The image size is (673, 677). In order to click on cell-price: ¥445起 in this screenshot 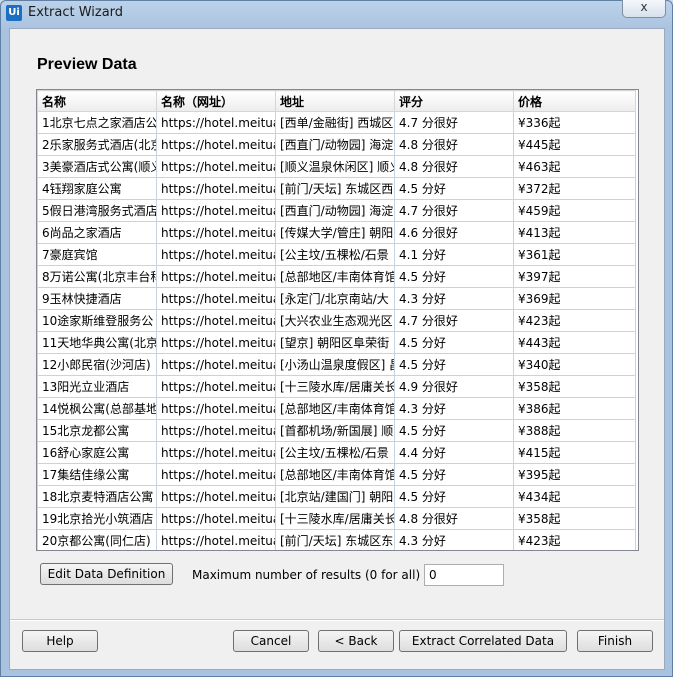, I will do `click(574, 144)`.